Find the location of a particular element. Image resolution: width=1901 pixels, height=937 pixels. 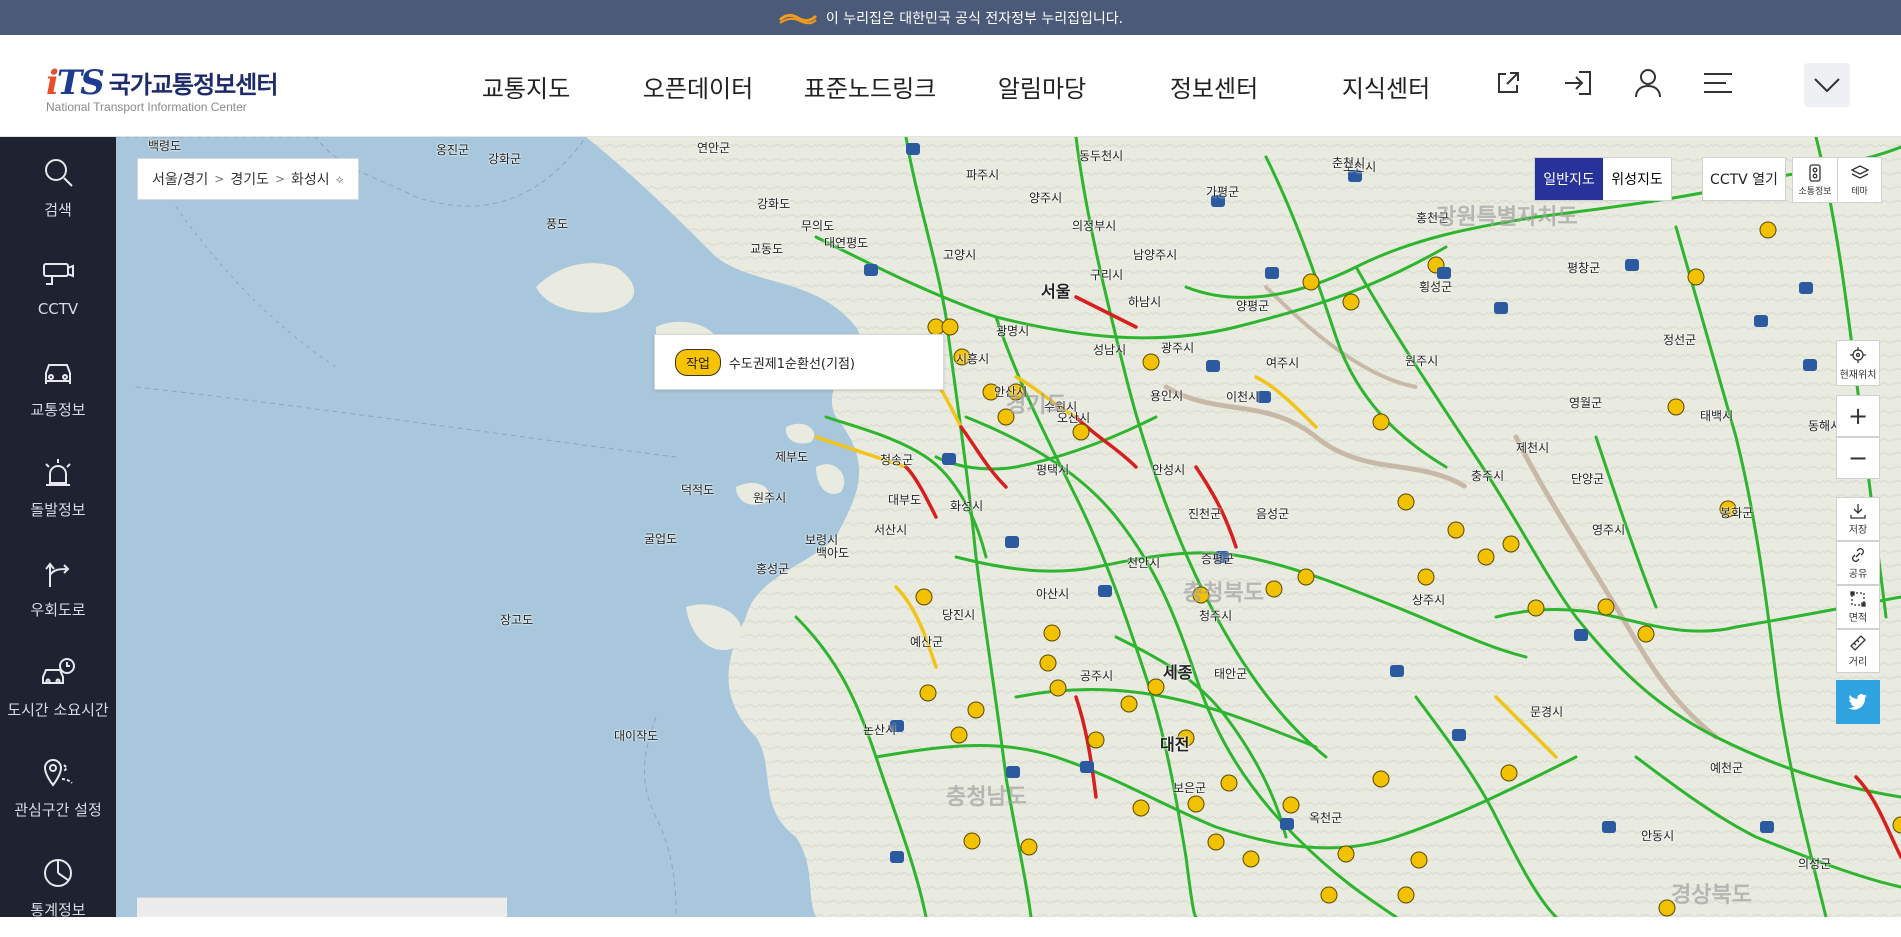

cctv-open-button: CCTV 열기 is located at coordinates (1744, 179).